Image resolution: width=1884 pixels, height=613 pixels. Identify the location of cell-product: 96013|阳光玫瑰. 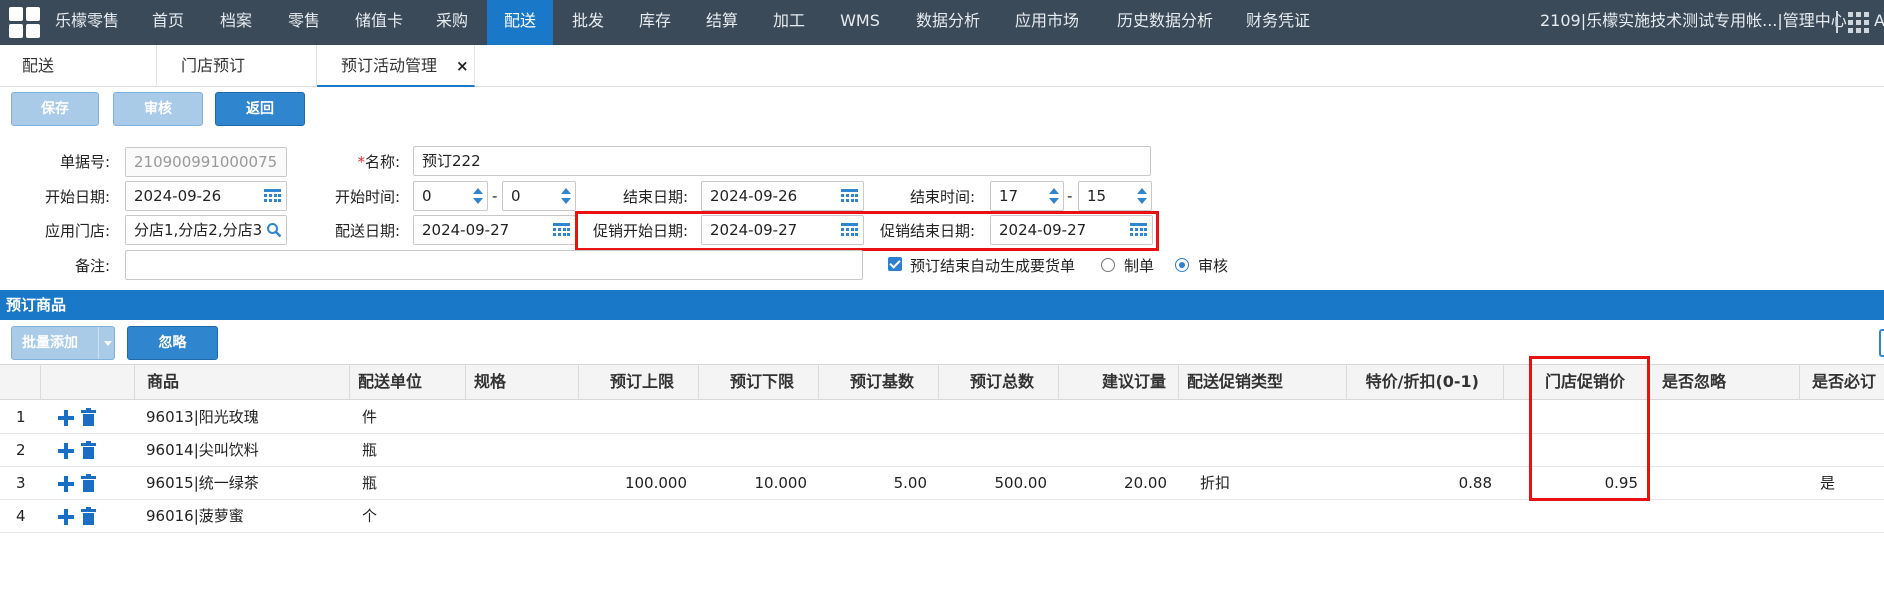
(245, 417).